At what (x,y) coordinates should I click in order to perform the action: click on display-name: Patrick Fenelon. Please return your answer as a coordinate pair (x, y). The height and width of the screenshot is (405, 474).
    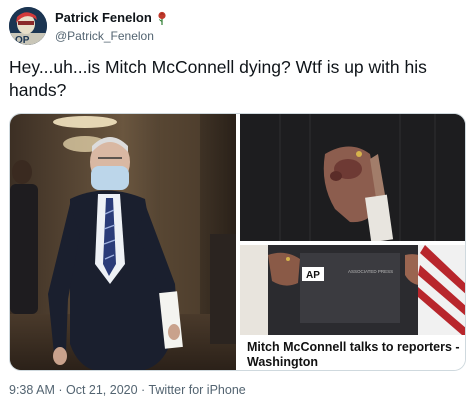
    Looking at the image, I should click on (103, 17).